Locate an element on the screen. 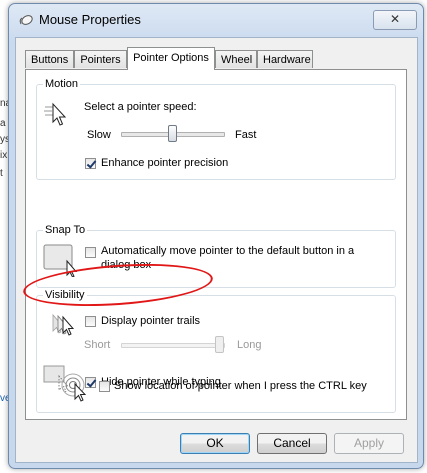 The image size is (427, 473). pointer-trails-label: Display pointer trails is located at coordinates (150, 321).